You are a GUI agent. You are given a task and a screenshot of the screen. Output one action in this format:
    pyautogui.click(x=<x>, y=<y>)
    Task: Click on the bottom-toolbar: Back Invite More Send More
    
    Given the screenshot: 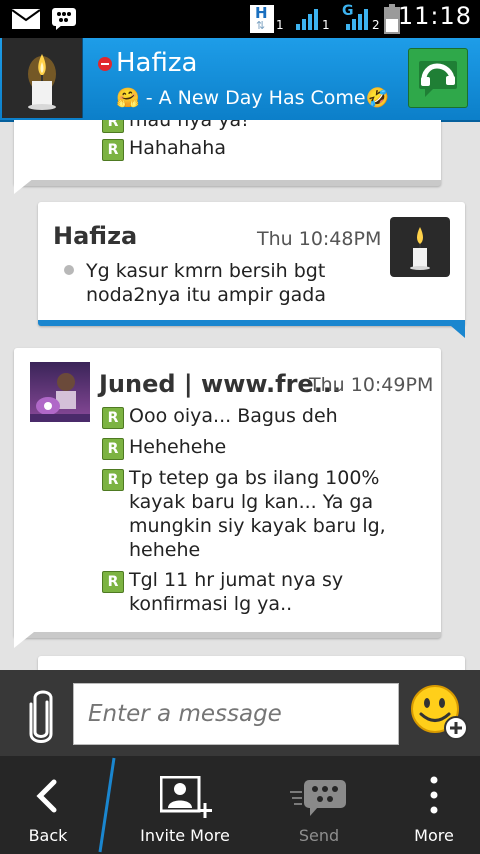 What is the action you would take?
    pyautogui.click(x=240, y=805)
    